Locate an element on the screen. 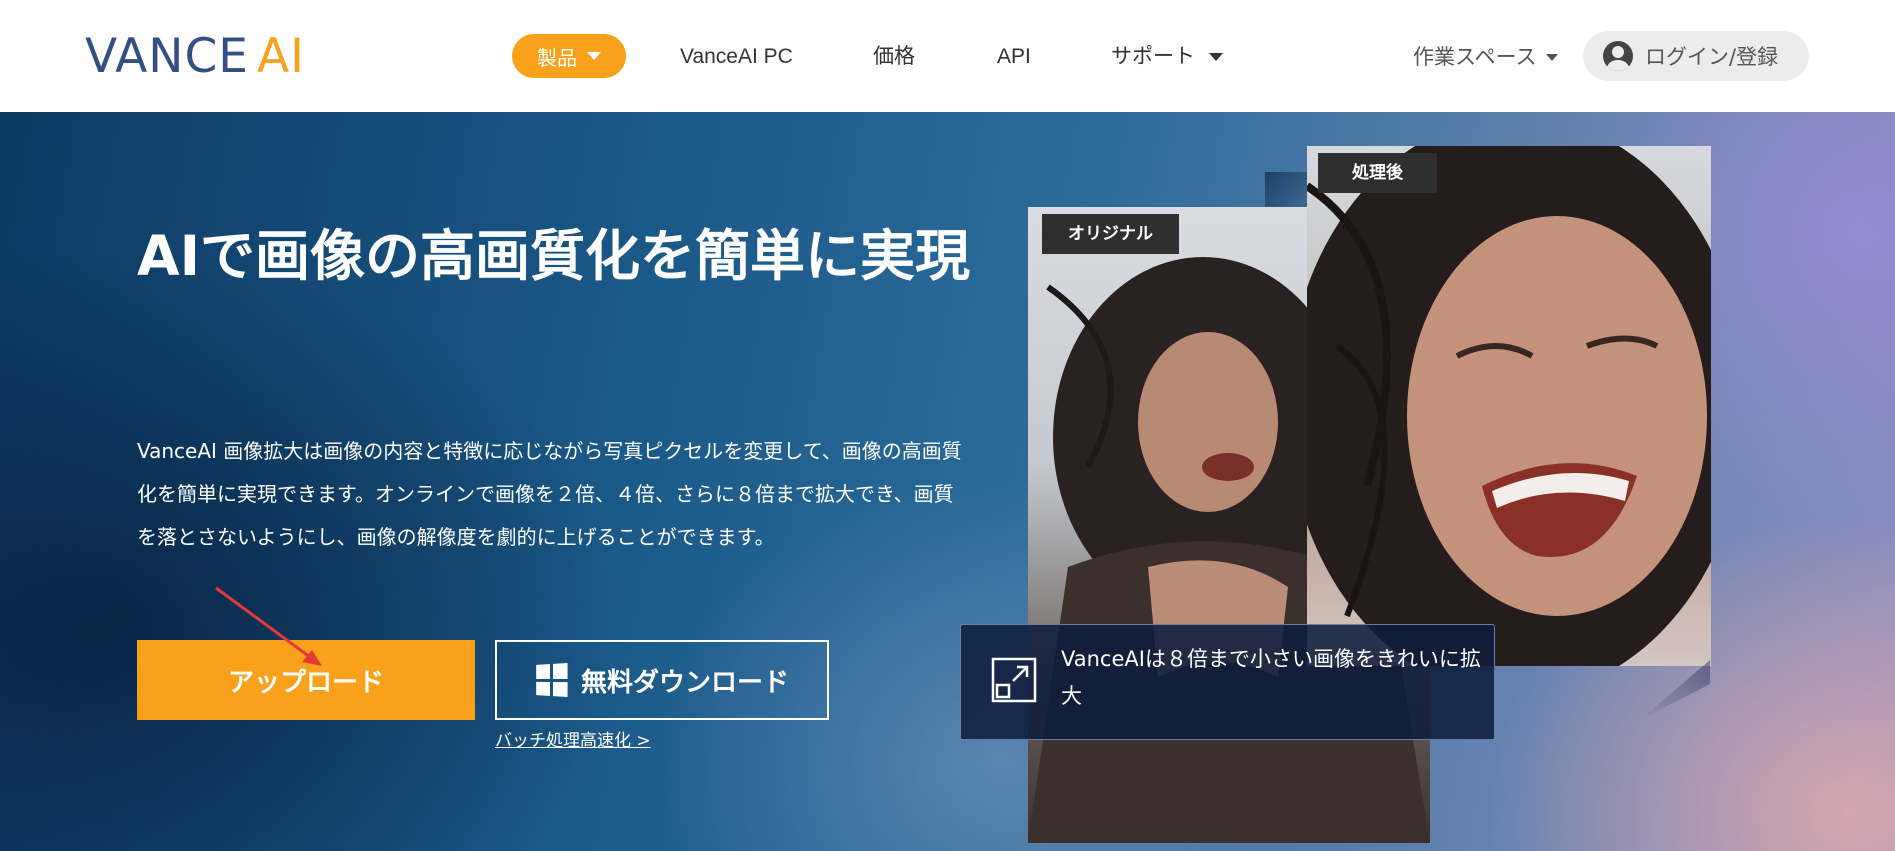 This screenshot has width=1895, height=851. logo: VANCE AI is located at coordinates (195, 56).